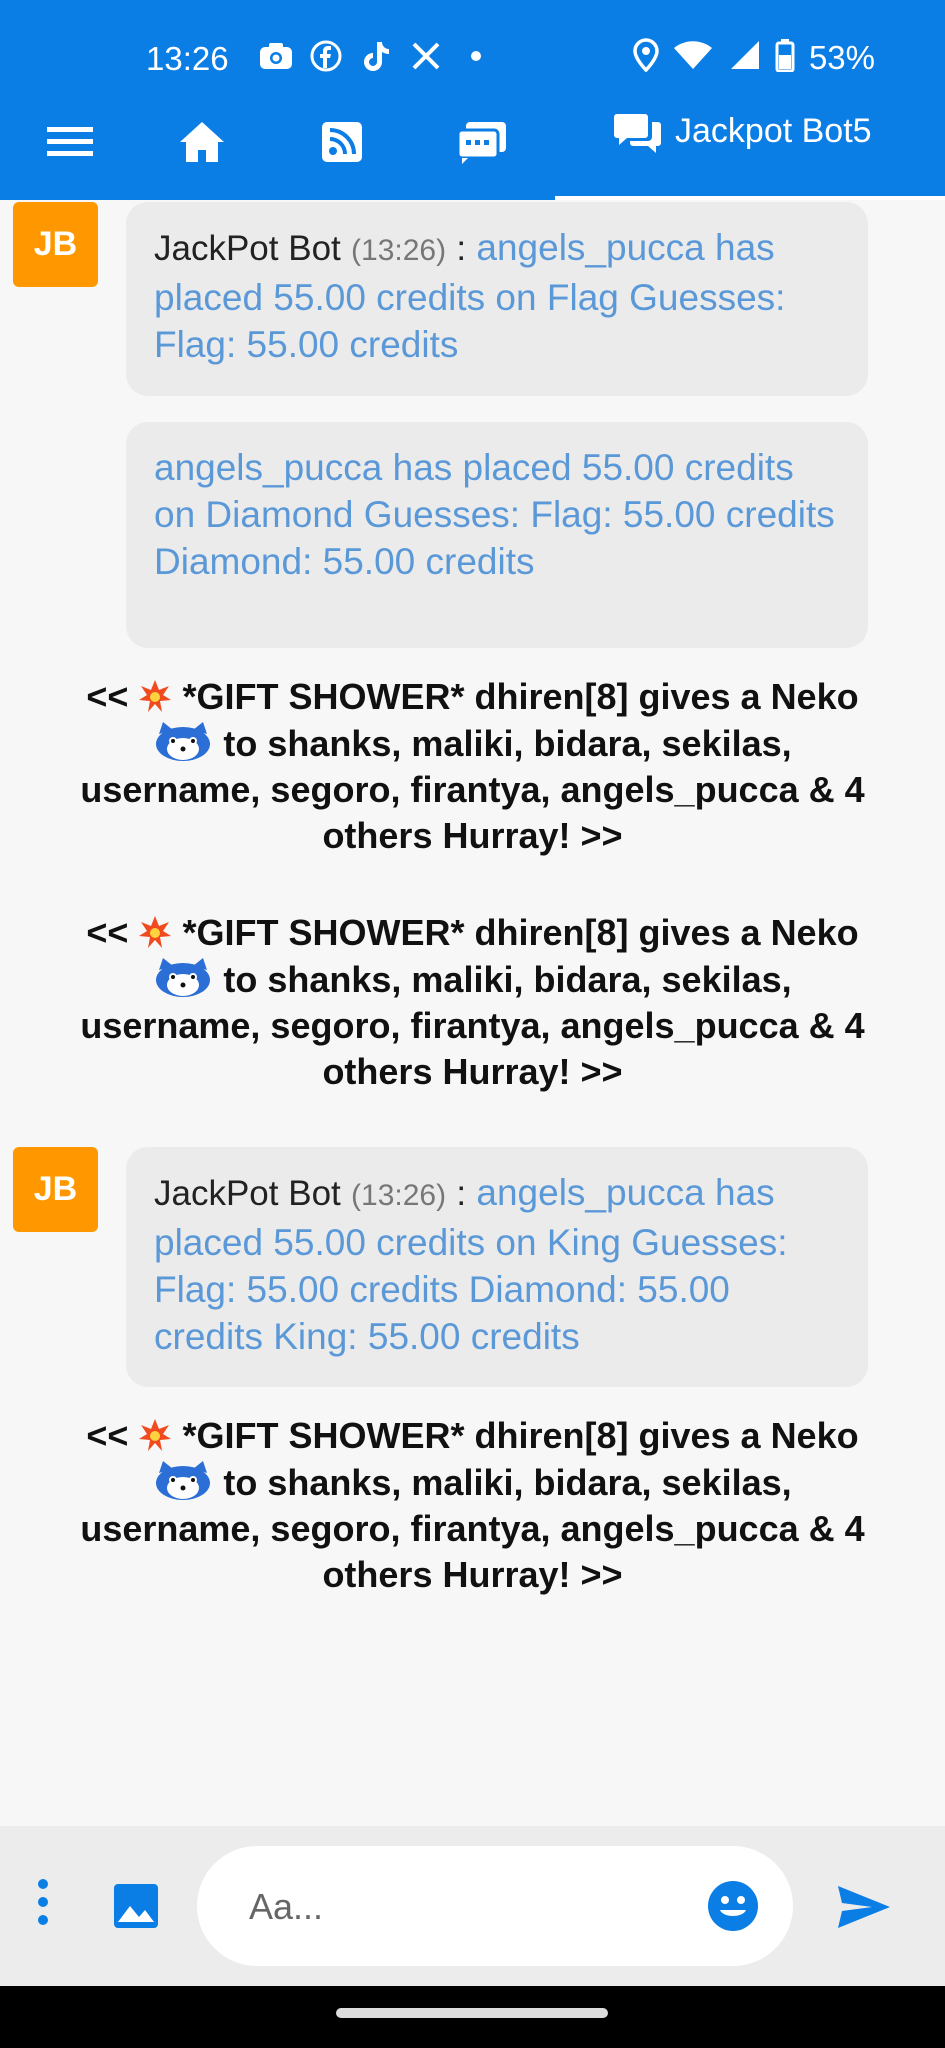  What do you see at coordinates (744, 57) in the screenshot?
I see `signal-icon` at bounding box center [744, 57].